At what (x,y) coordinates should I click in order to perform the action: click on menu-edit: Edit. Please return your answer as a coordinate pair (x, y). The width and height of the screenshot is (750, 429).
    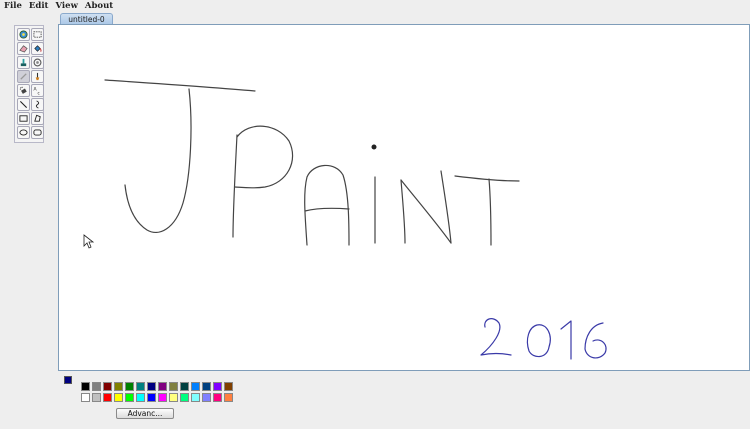
    Looking at the image, I should click on (39, 6).